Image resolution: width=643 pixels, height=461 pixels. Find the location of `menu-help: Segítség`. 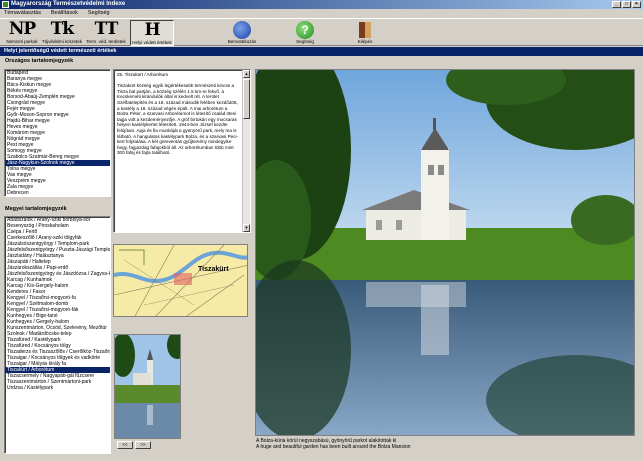

menu-help: Segítség is located at coordinates (99, 13).